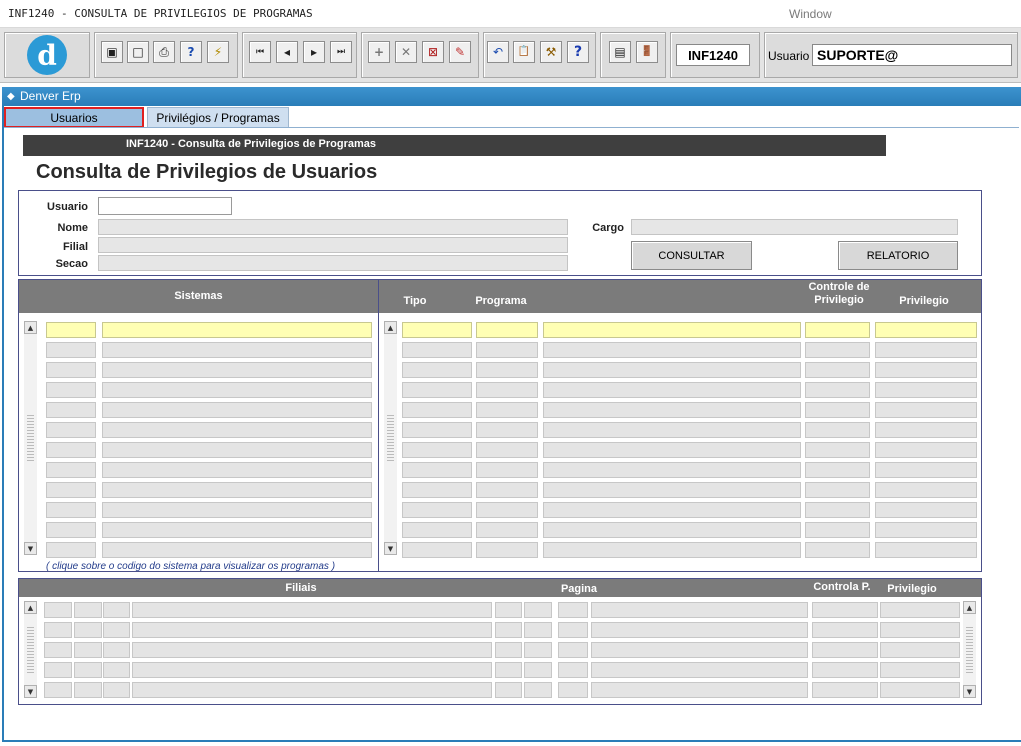 This screenshot has width=1021, height=746. I want to click on cancel-query-icon: ⊠, so click(433, 52).